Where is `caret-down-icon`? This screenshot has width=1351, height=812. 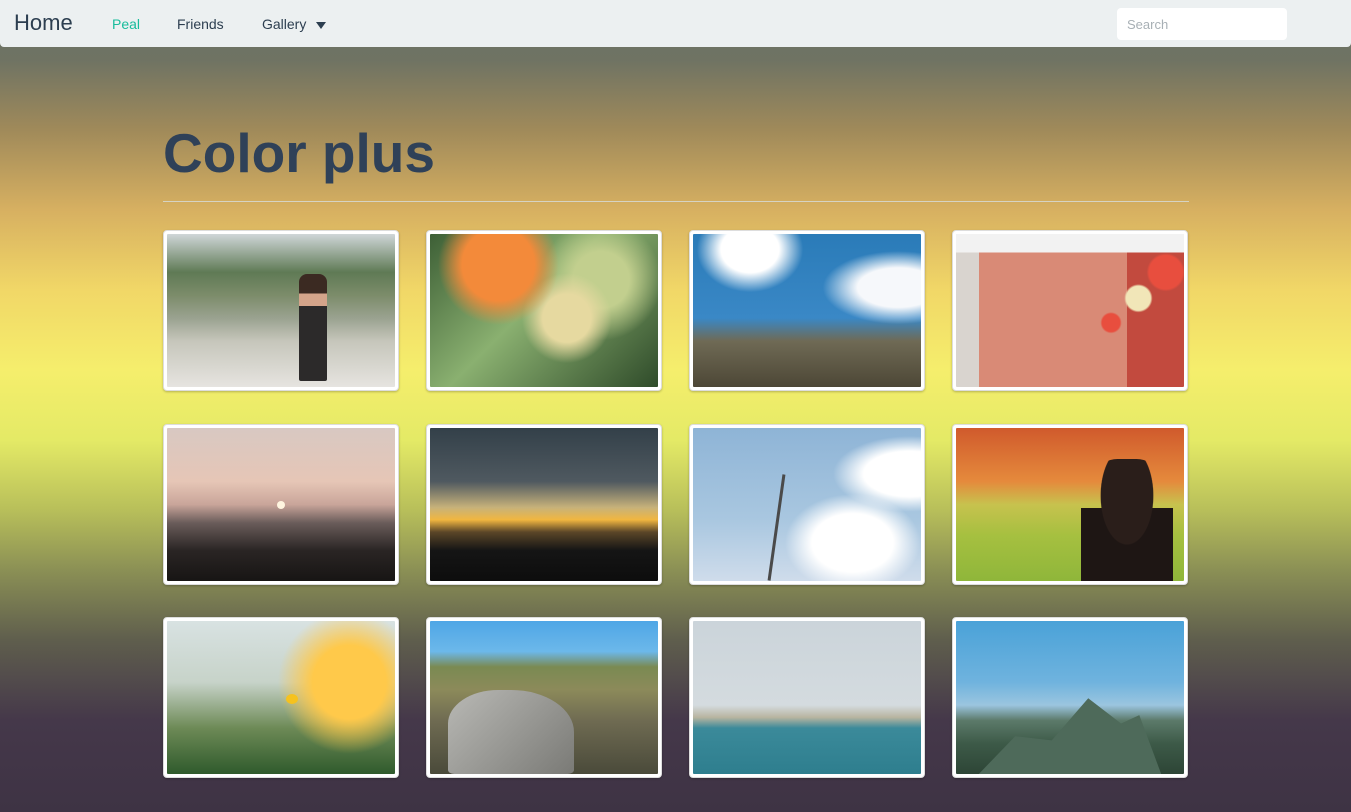
caret-down-icon is located at coordinates (321, 25).